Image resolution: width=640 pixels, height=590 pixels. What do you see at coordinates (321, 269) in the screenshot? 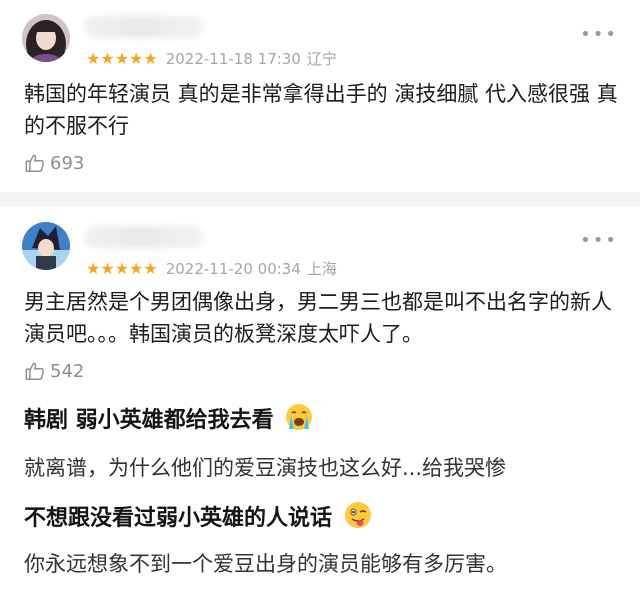
I see `comment-location: 上海` at bounding box center [321, 269].